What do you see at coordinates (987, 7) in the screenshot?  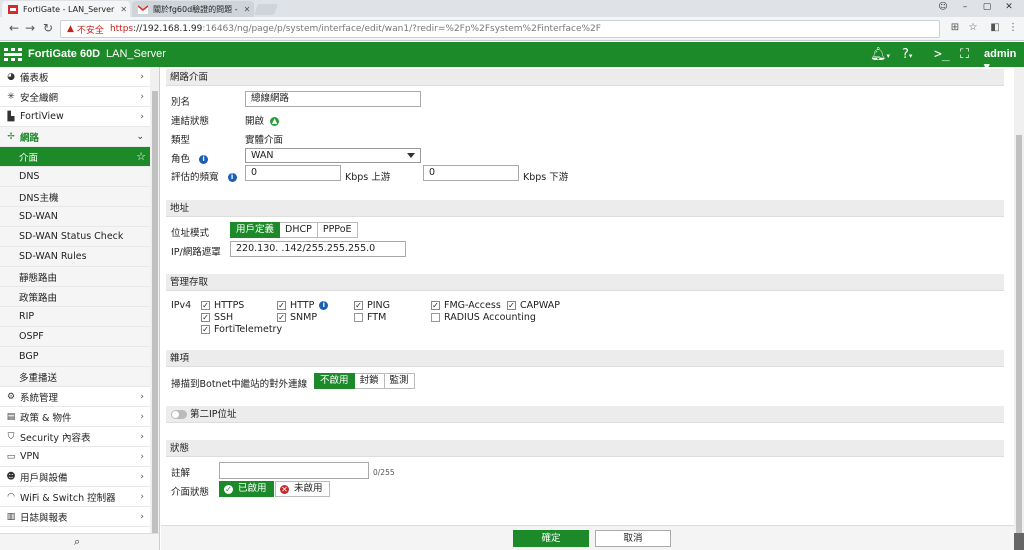 I see `maximize-icon: ▢` at bounding box center [987, 7].